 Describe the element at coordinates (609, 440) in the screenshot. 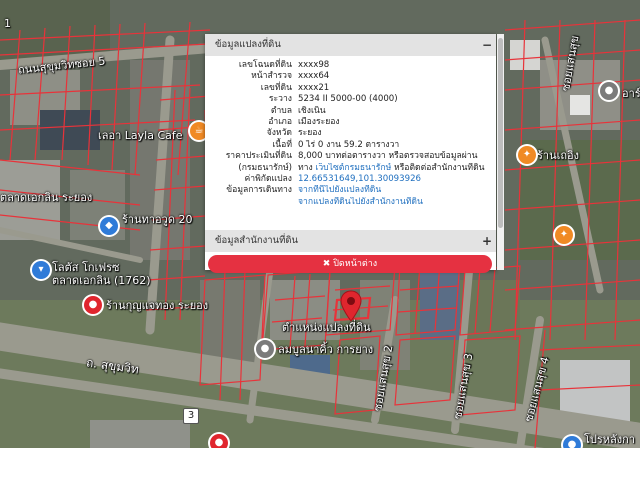

I see `place-label-bottom-right: โปรหลังกา` at that location.